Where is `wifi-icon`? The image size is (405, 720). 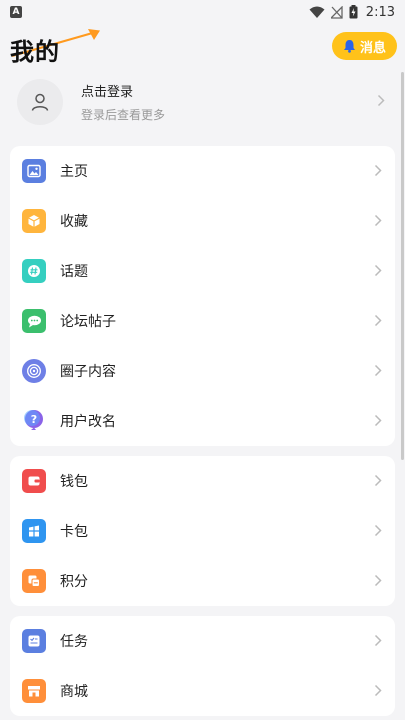 wifi-icon is located at coordinates (317, 12).